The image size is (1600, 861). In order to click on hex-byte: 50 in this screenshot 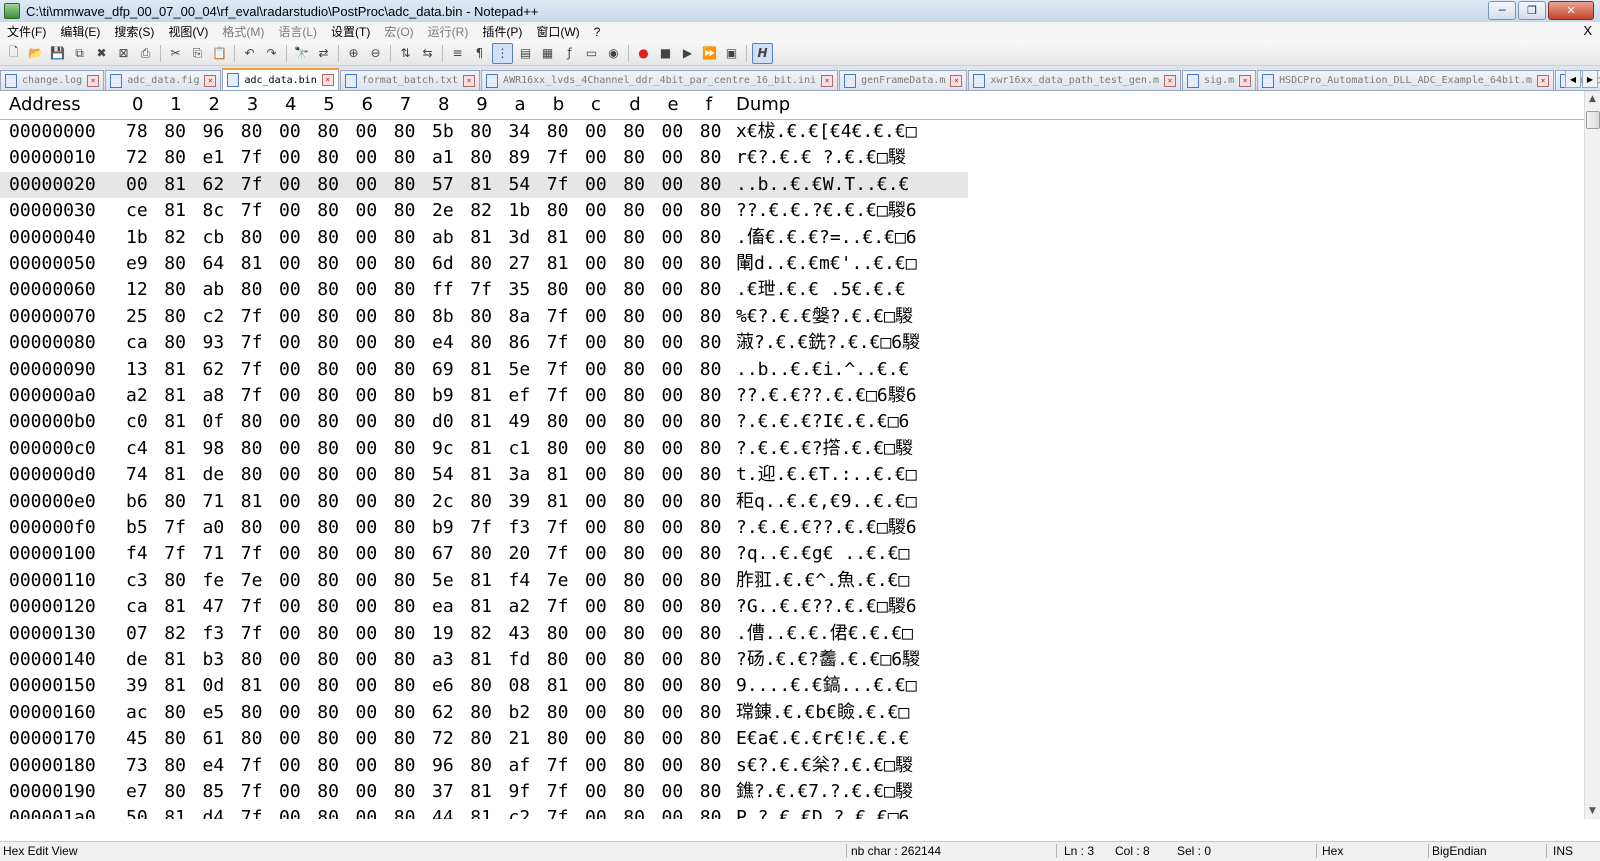, I will do `click(137, 812)`.